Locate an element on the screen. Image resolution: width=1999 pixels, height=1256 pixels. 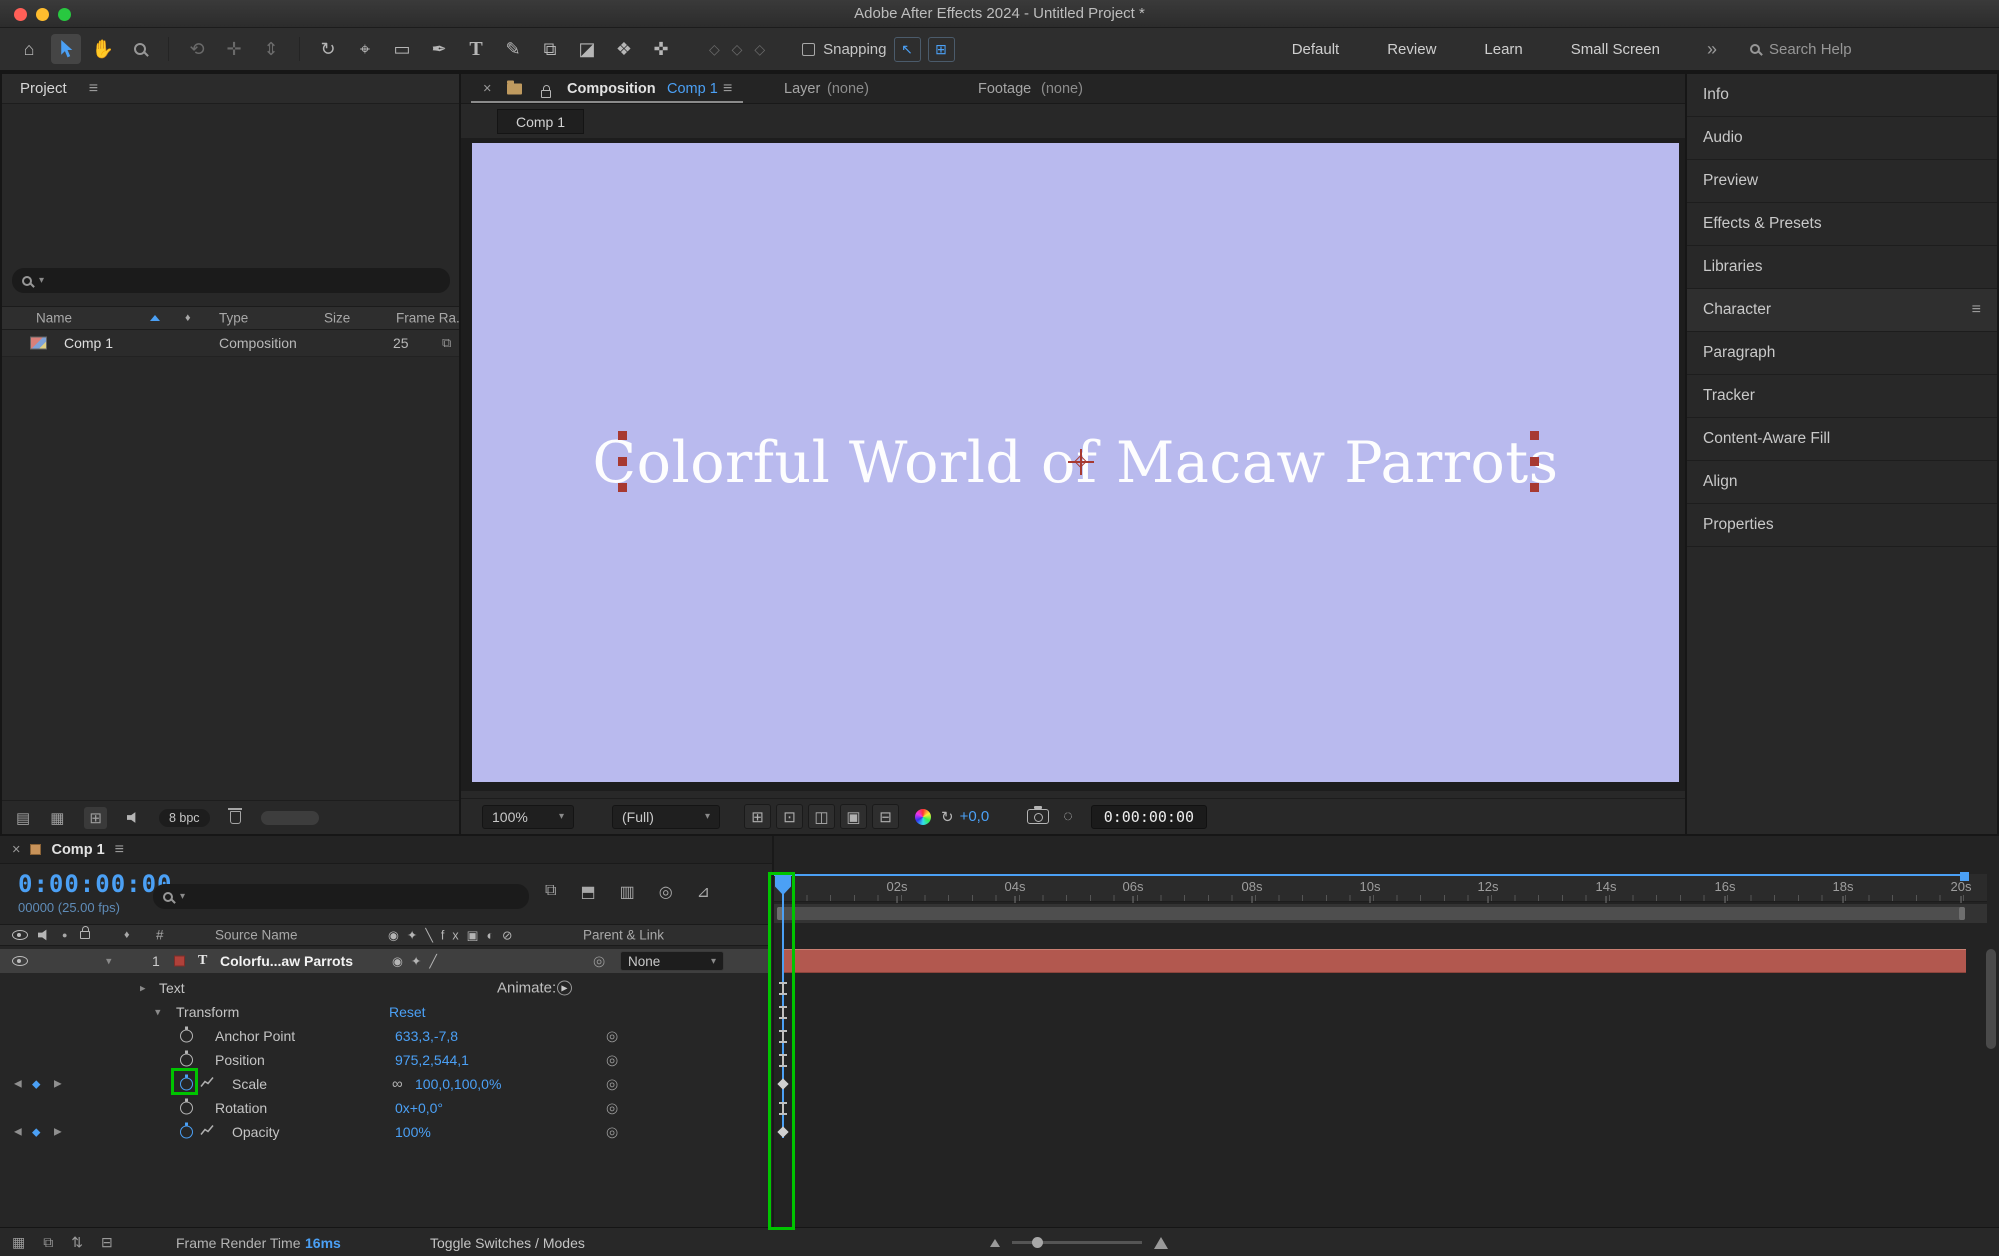
property-value: 100,0,100,0% is located at coordinates (458, 1084).